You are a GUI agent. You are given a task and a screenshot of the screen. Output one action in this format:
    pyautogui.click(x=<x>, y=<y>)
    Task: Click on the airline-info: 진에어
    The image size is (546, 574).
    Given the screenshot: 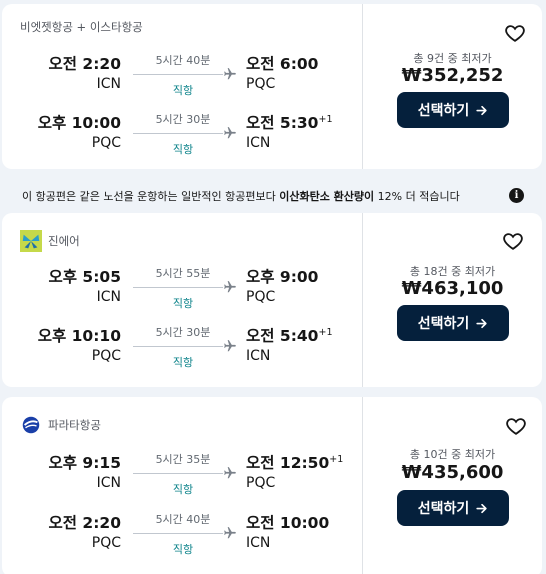 What is the action you would take?
    pyautogui.click(x=50, y=241)
    